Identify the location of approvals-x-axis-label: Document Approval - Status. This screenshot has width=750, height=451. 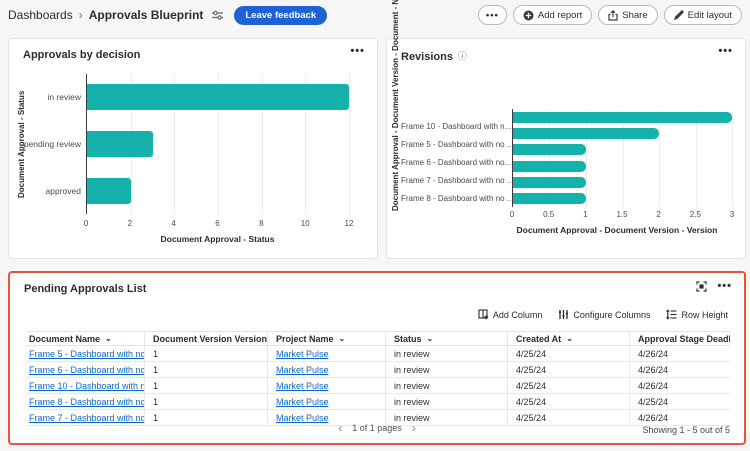
(217, 239).